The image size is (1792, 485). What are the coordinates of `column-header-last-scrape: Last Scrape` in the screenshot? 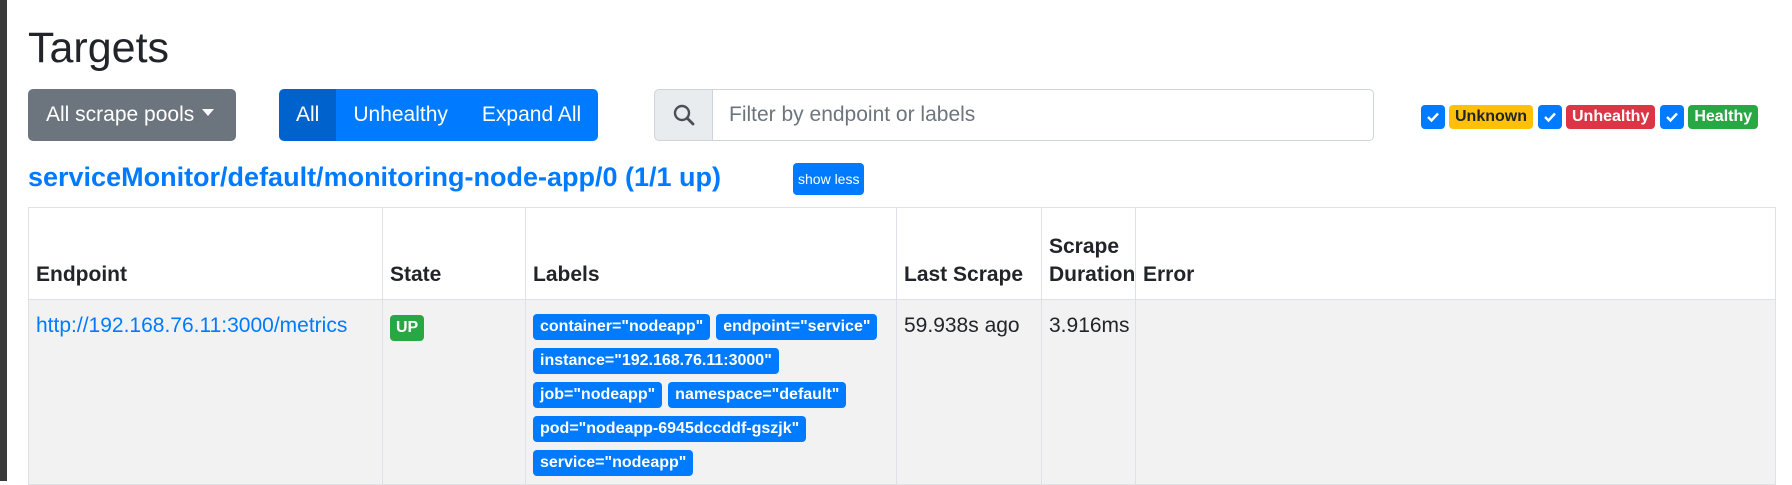 It's located at (969, 253).